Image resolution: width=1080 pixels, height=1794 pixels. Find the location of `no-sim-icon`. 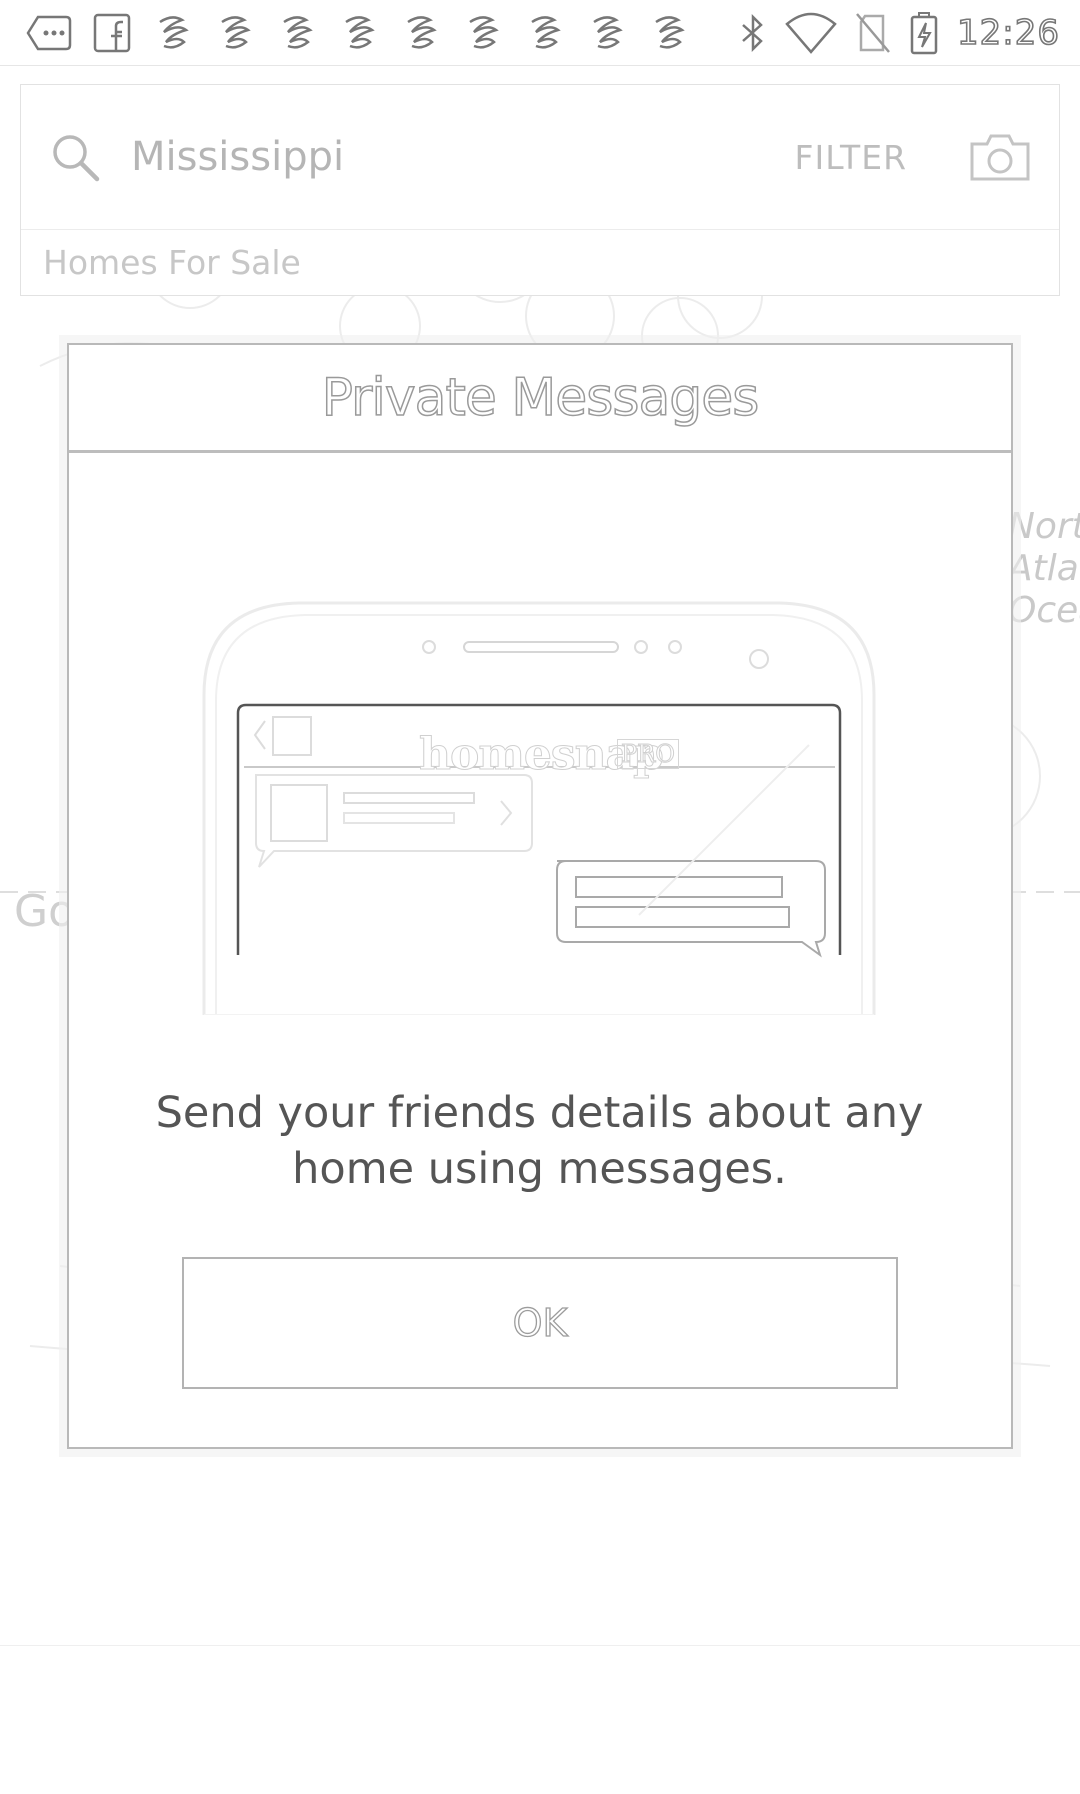

no-sim-icon is located at coordinates (873, 33).